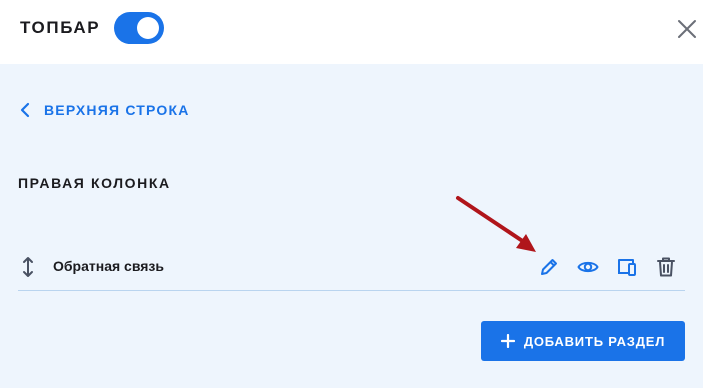  Describe the element at coordinates (351, 267) in the screenshot. I see `list-item: Обратная связь` at that location.